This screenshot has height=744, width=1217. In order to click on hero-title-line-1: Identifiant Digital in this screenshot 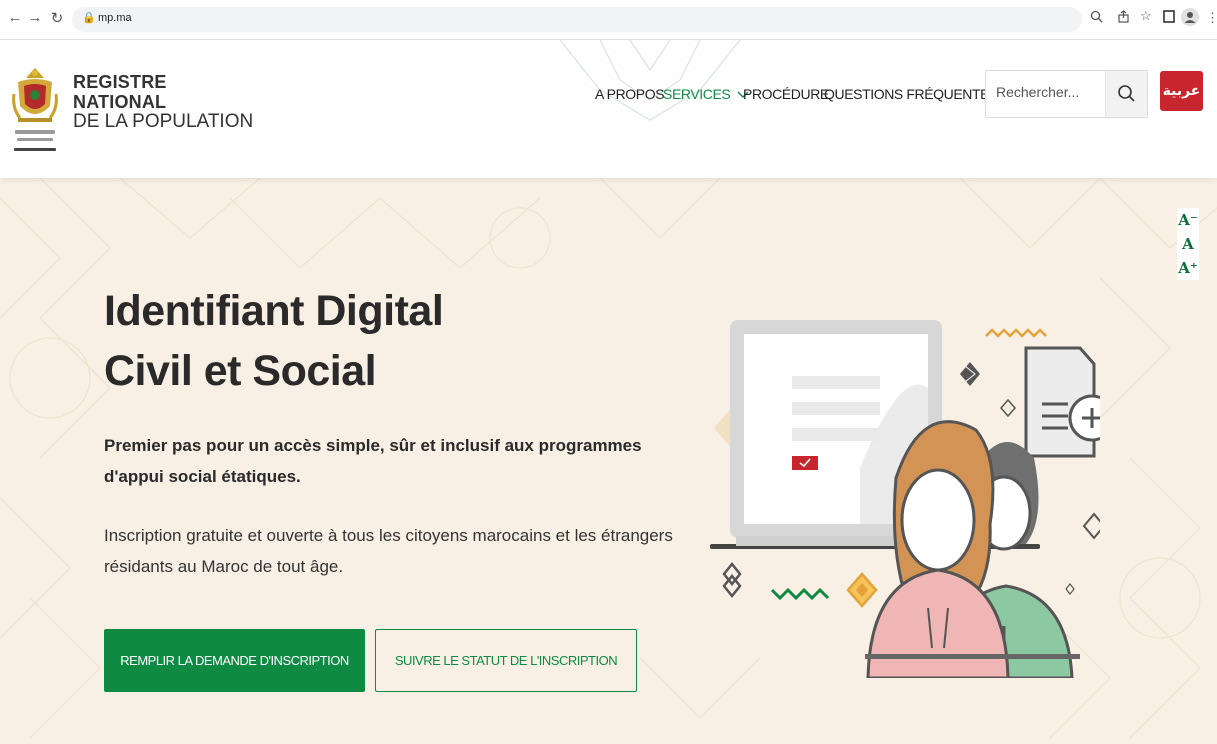, I will do `click(274, 311)`.